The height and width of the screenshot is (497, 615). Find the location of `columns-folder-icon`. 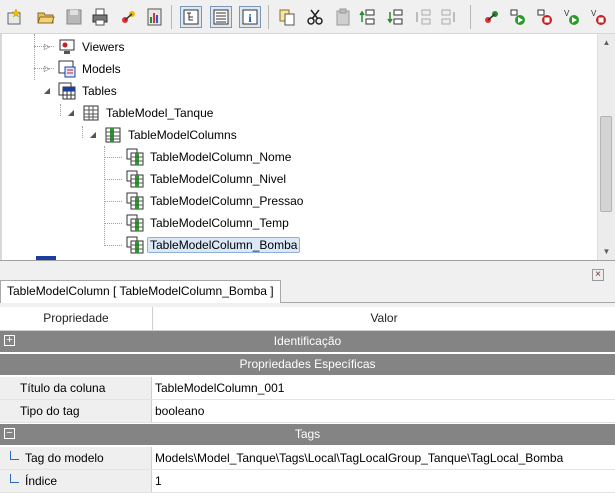

columns-folder-icon is located at coordinates (113, 135).